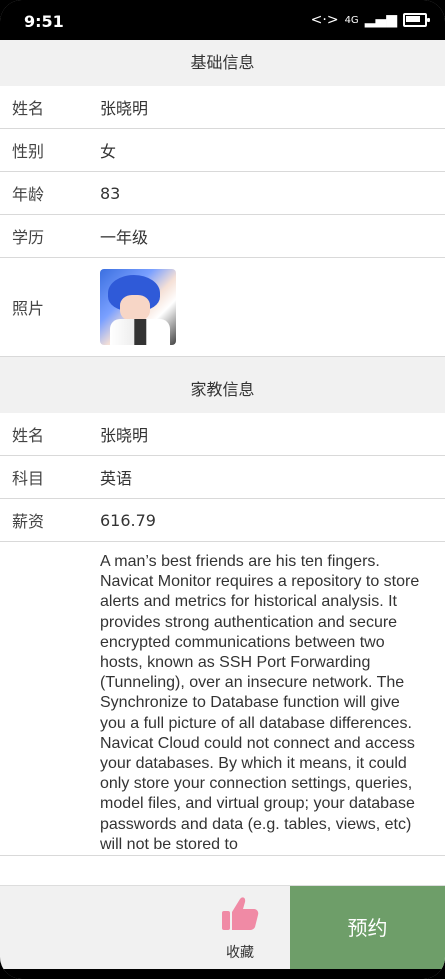 The image size is (445, 979). What do you see at coordinates (380, 20) in the screenshot?
I see `signal-icon: ▂▄▆` at bounding box center [380, 20].